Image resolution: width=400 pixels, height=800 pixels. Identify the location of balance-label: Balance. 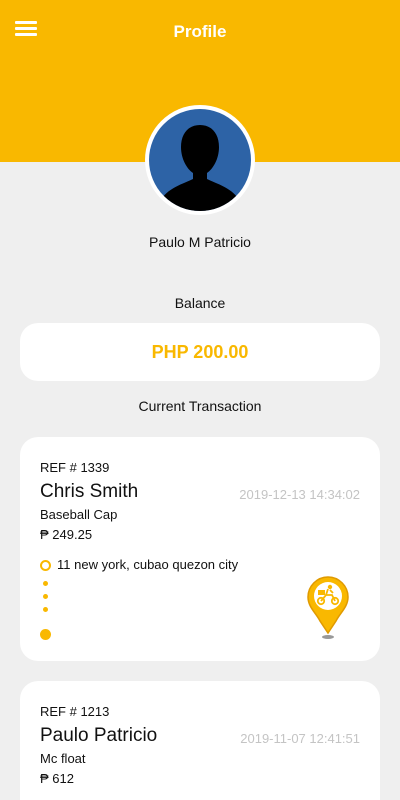
(200, 303).